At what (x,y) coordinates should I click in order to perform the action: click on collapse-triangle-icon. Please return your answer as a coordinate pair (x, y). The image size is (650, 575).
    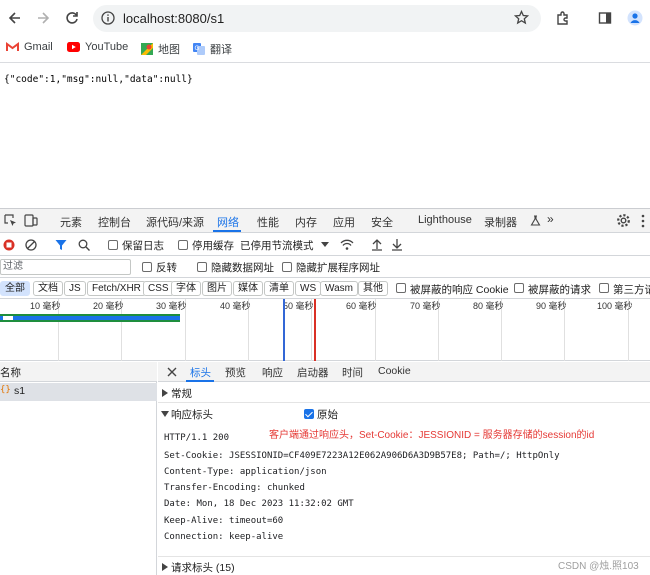
    Looking at the image, I should click on (165, 414).